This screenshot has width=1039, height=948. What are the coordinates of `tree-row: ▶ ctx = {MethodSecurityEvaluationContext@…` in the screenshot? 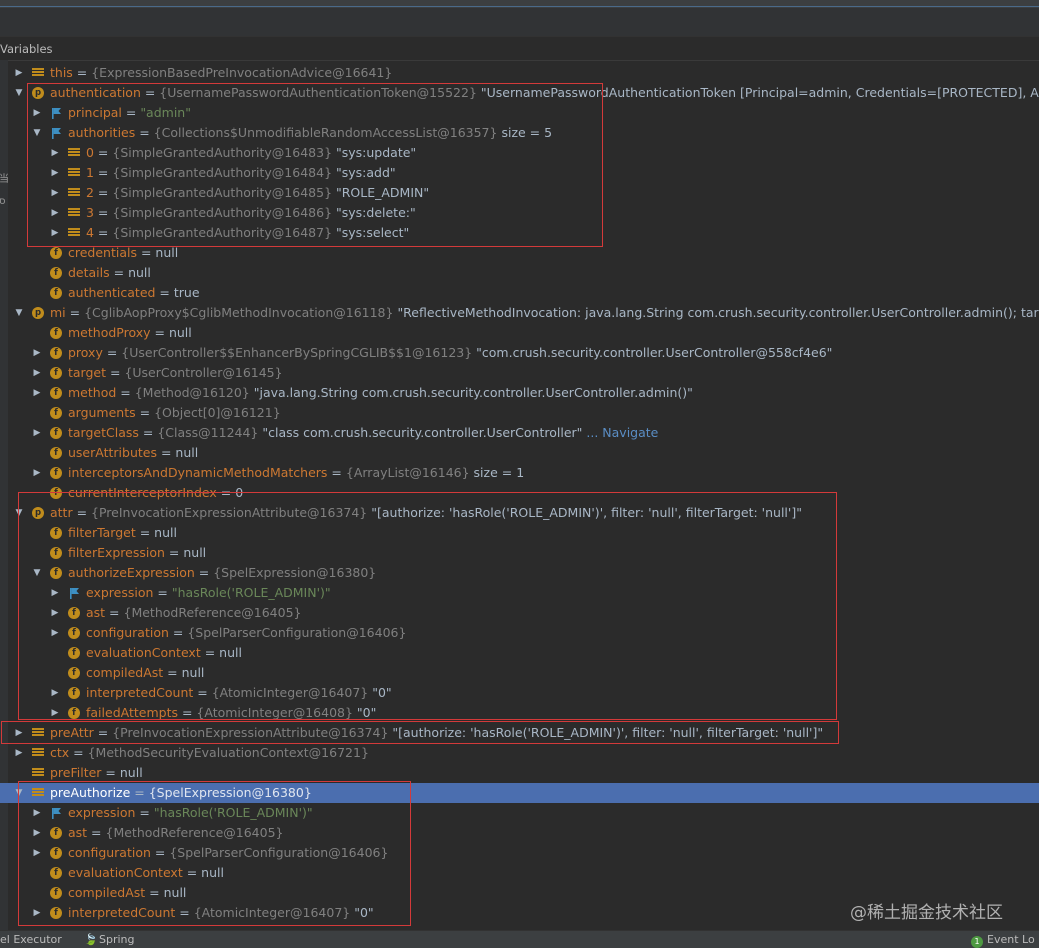 It's located at (519, 753).